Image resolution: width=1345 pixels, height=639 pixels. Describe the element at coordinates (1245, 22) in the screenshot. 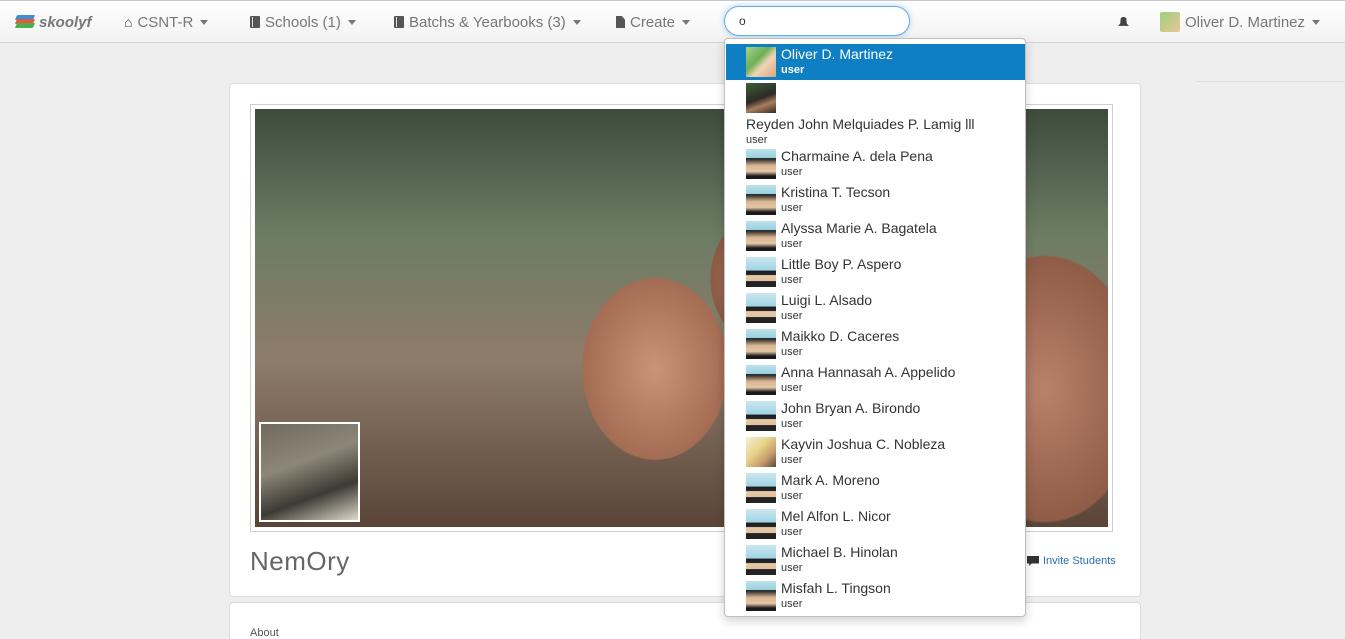

I see `user-name: Oliver D. Martinez` at that location.